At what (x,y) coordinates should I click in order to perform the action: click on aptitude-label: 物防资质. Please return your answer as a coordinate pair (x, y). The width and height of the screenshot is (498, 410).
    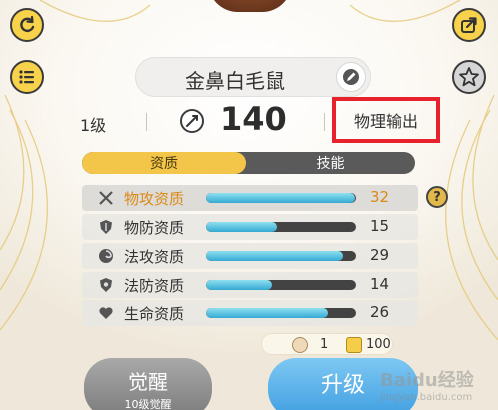
    Looking at the image, I should click on (154, 228).